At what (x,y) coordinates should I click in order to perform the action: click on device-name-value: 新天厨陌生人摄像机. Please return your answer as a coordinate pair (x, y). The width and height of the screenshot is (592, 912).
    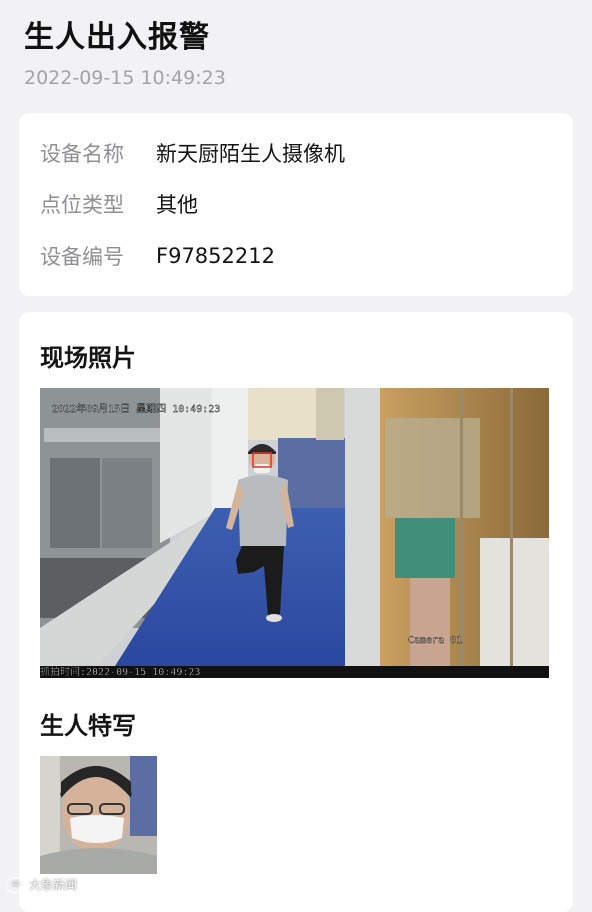
    Looking at the image, I should click on (250, 154).